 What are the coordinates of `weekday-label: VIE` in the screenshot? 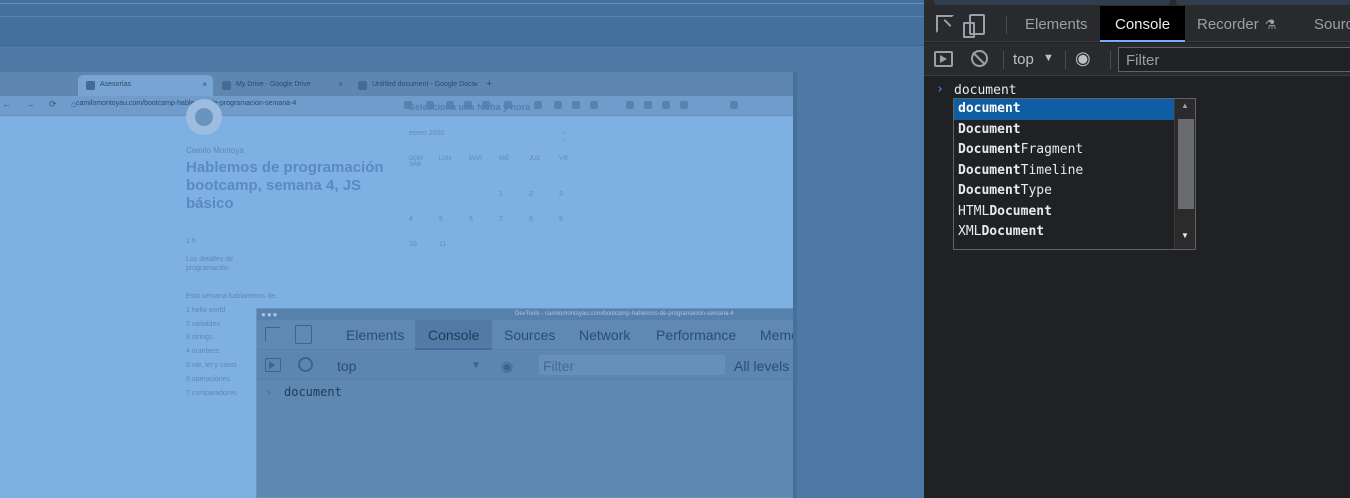 It's located at (564, 159).